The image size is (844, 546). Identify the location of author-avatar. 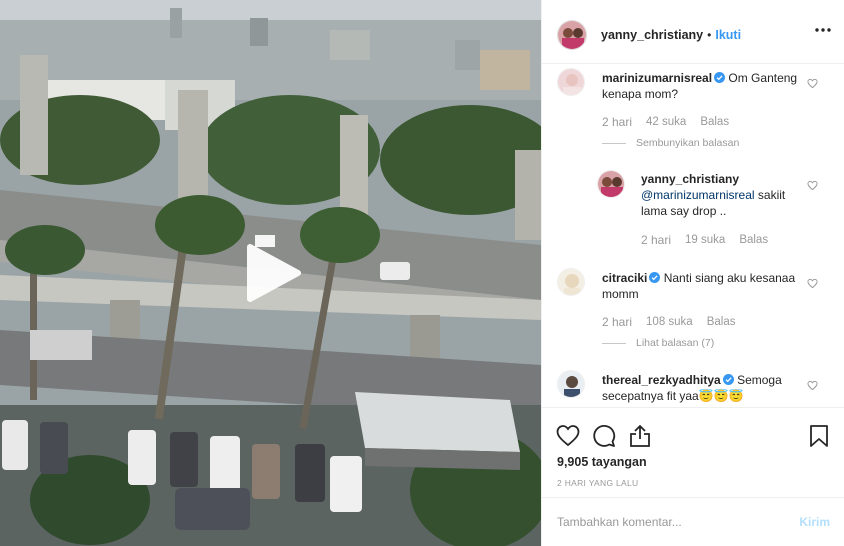
(572, 34).